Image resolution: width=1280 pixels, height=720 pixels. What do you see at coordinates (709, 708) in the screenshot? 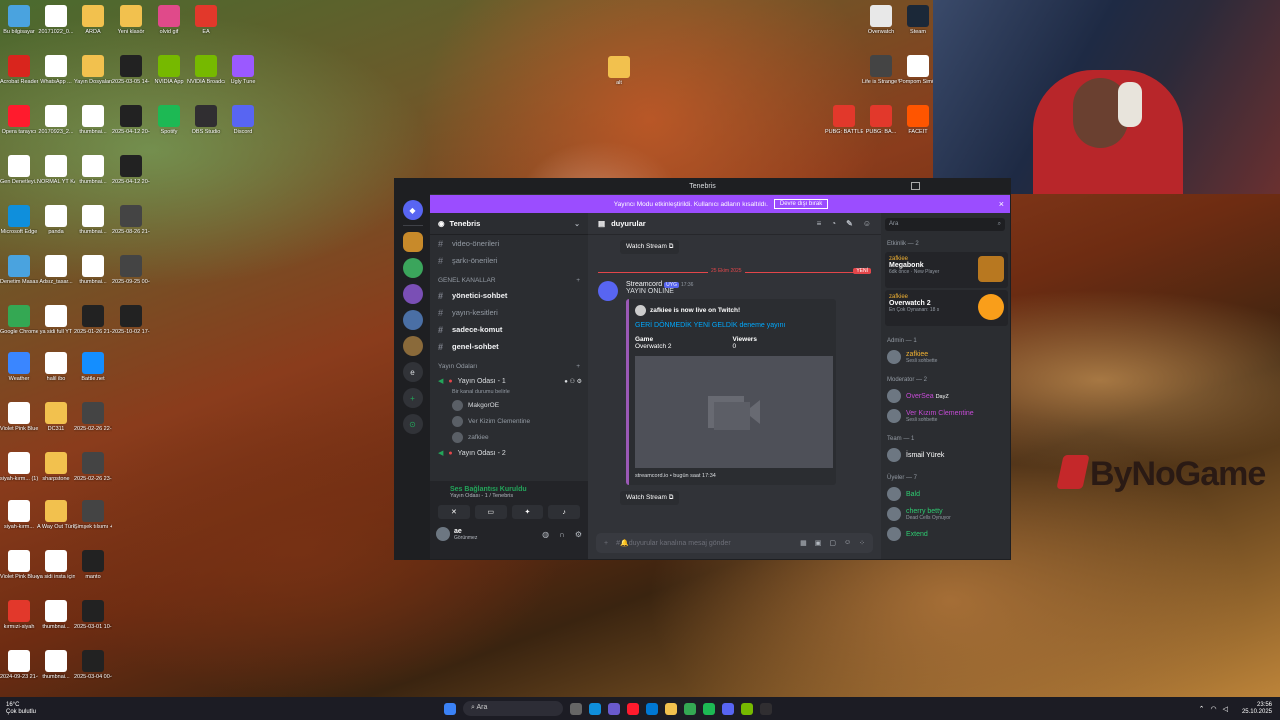
I see `spotify-icon` at bounding box center [709, 708].